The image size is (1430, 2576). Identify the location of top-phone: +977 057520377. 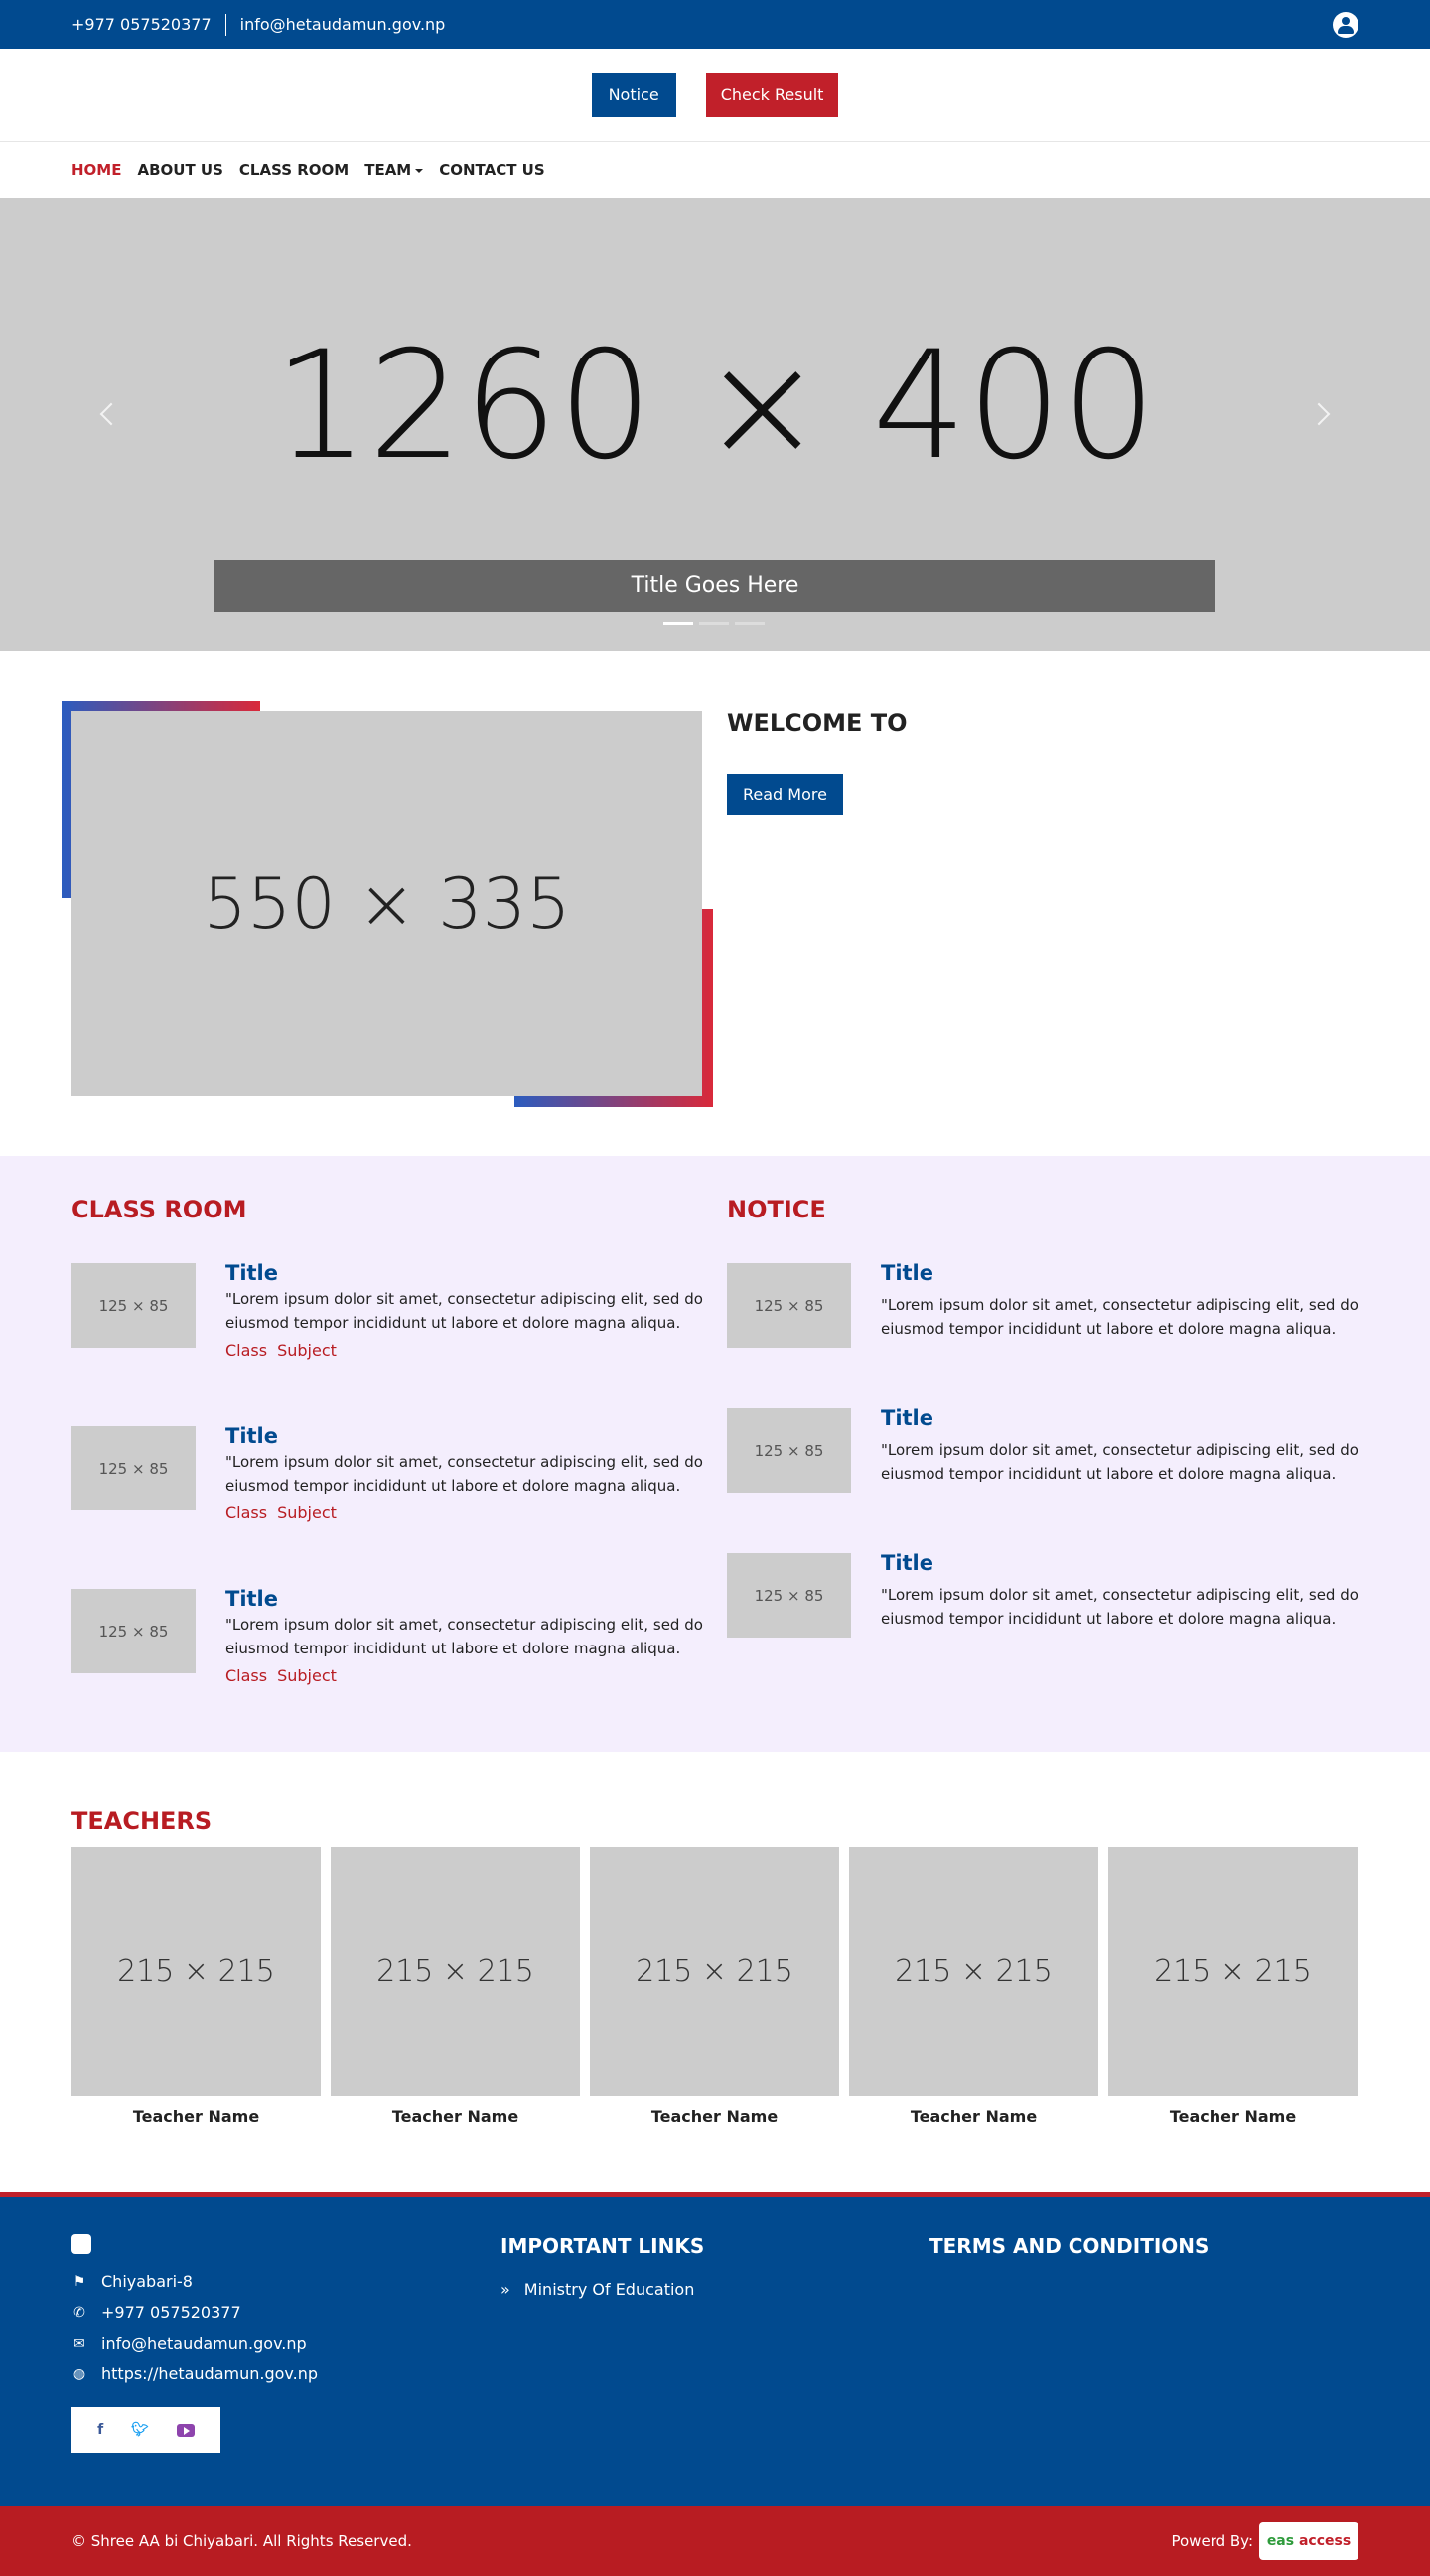
(142, 24).